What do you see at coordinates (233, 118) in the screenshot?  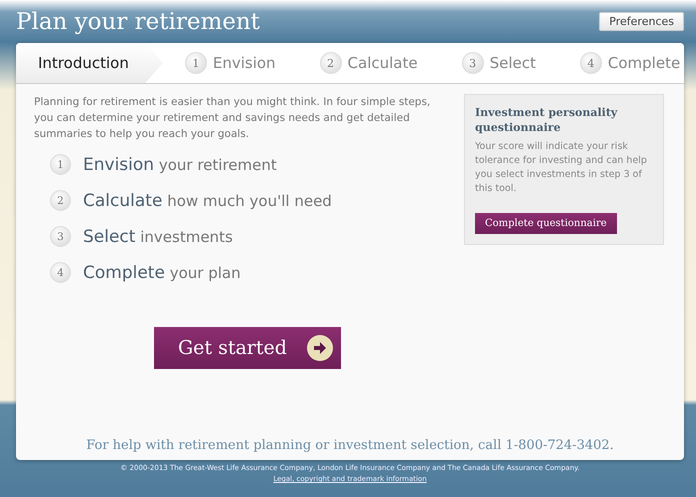 I see `intro-text: Planning for retirement is easier than you might think. In four simple steps, you can determine your retirement and savings needs and get detailed summaries to help you reach your goals.` at bounding box center [233, 118].